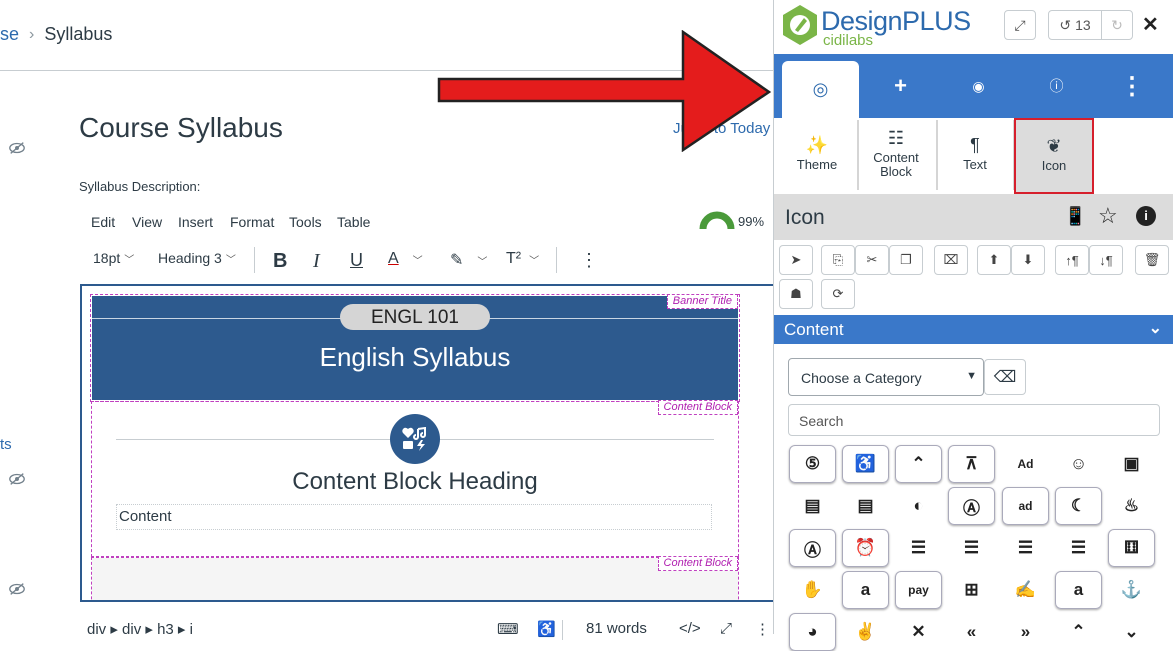 The height and width of the screenshot is (651, 1173). Describe the element at coordinates (1078, 506) in the screenshot. I see `aerolinea-icon: ☾` at that location.